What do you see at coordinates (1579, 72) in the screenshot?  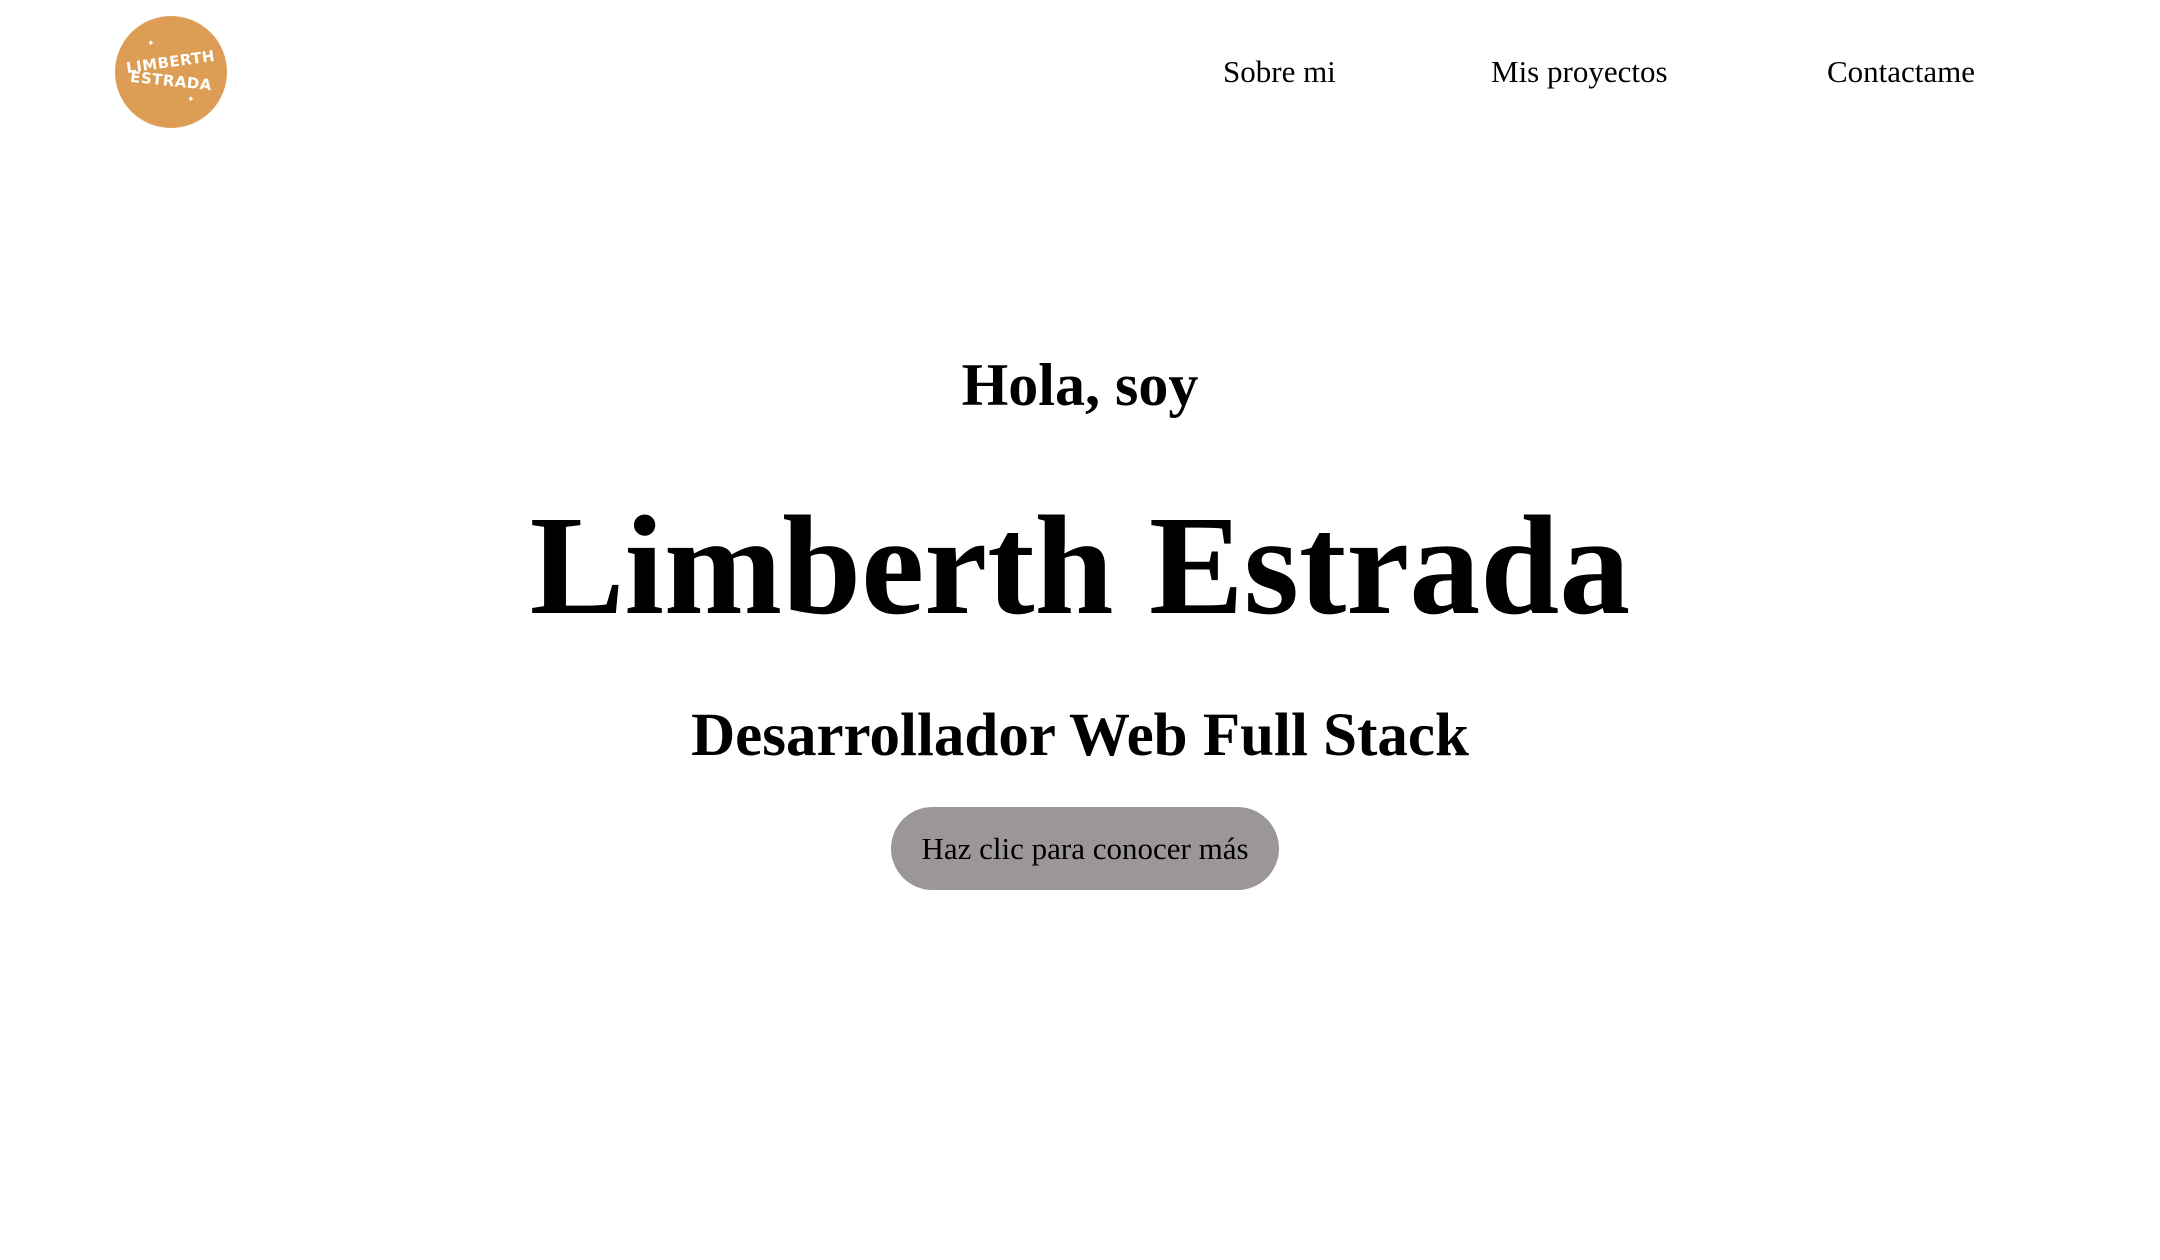 I see `nav-link-mis-proyectos: Mis proyectos` at bounding box center [1579, 72].